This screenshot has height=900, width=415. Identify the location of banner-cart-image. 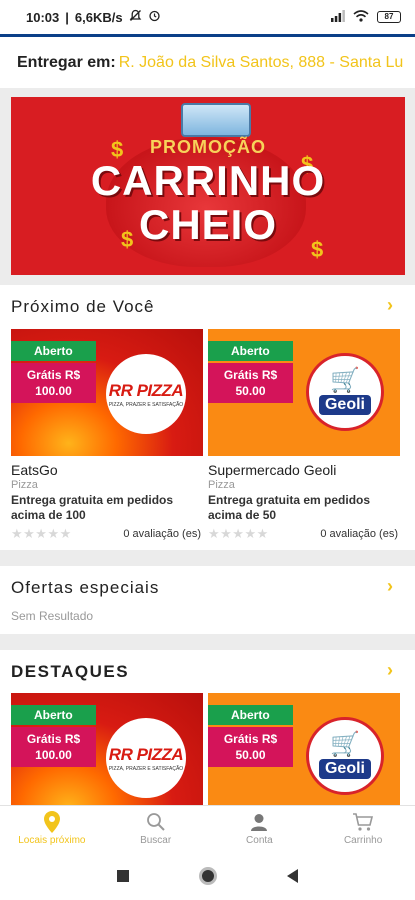
(216, 120).